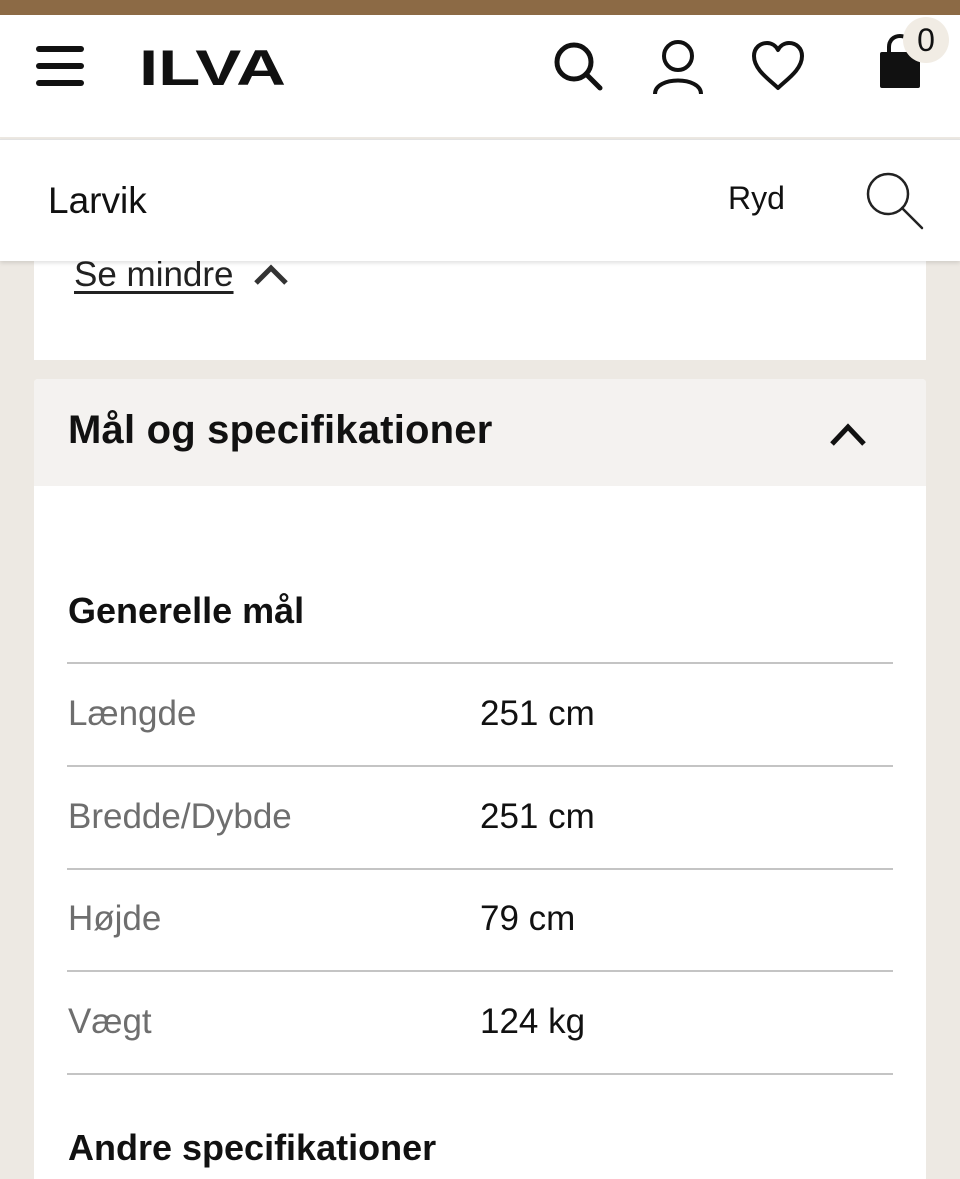  Describe the element at coordinates (115, 918) in the screenshot. I see `spec-label-height: Højde` at that location.